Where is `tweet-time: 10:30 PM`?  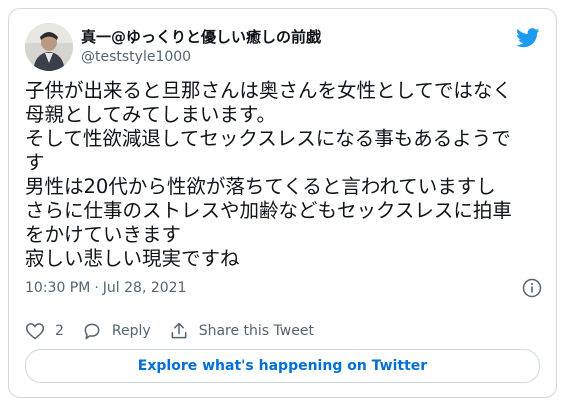
tweet-time: 10:30 PM is located at coordinates (57, 288).